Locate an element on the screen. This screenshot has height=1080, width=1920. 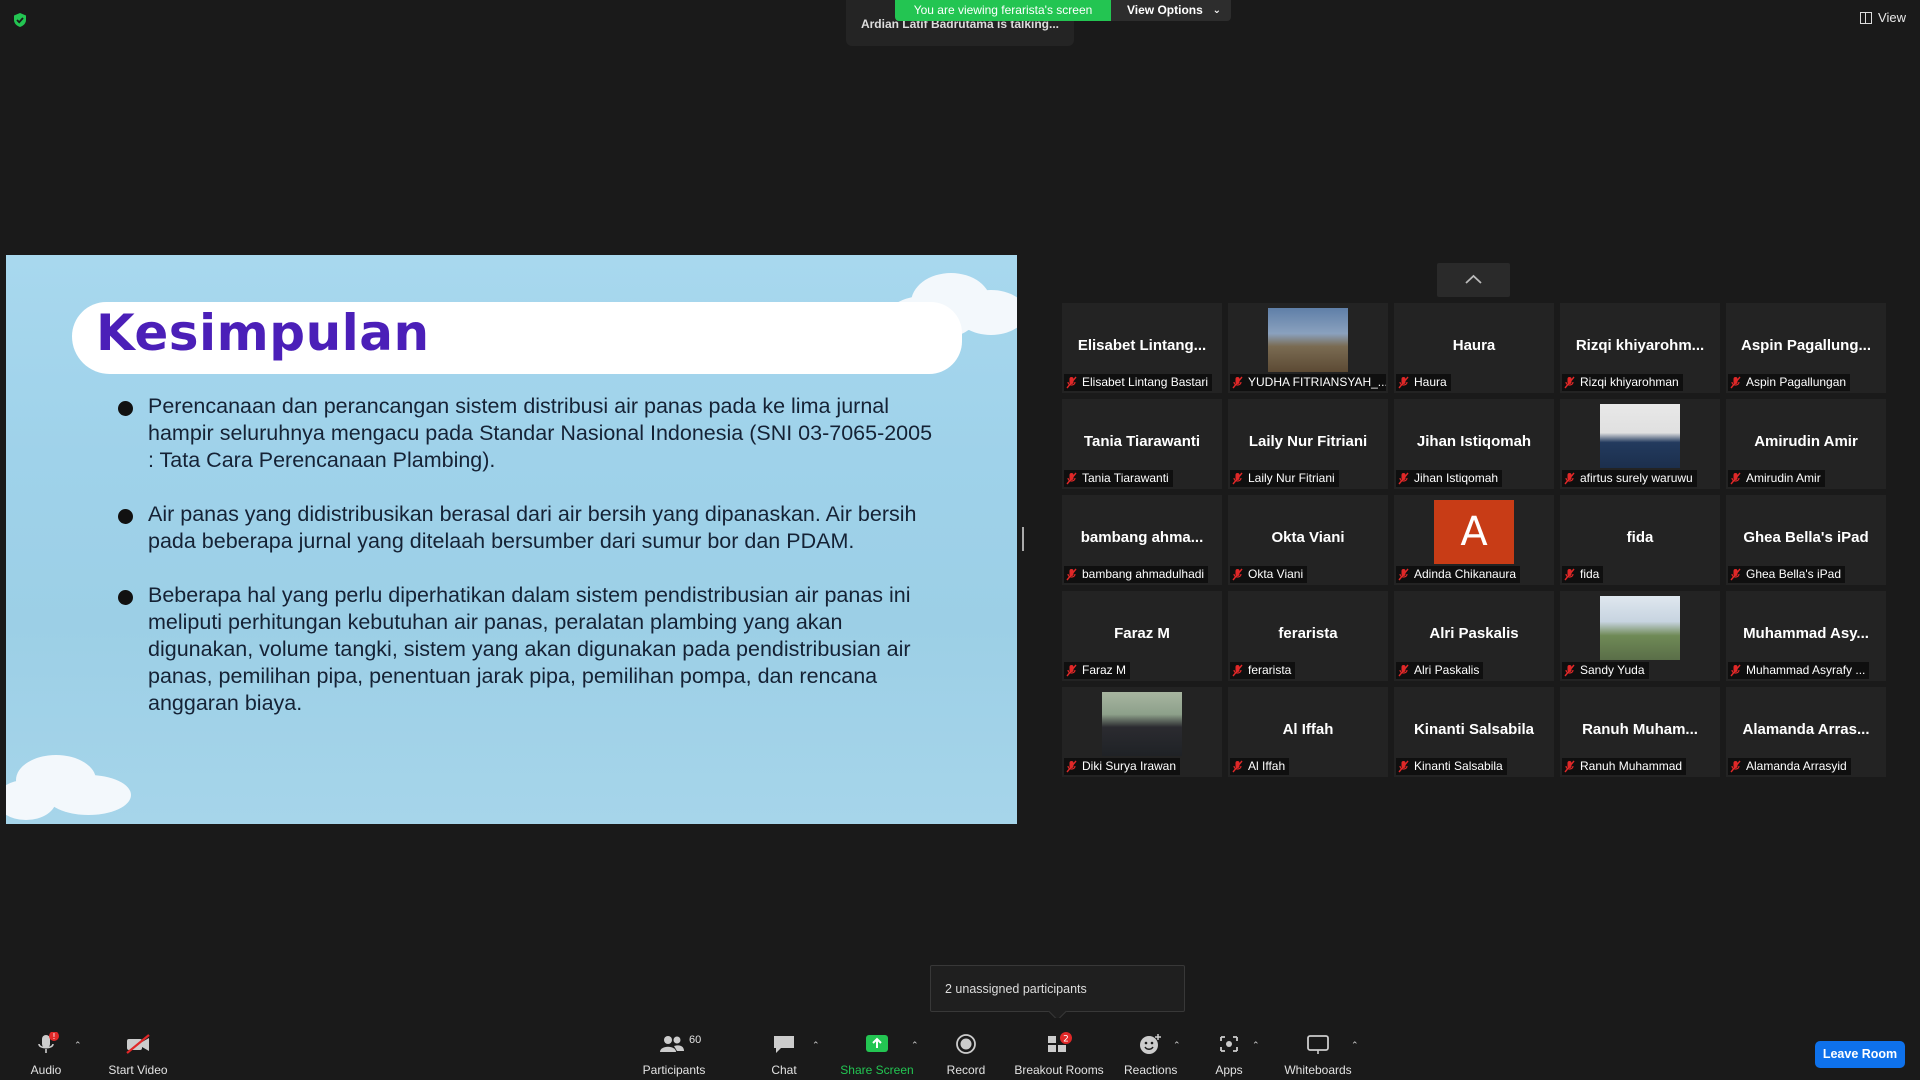
audio-warning-badge: ! is located at coordinates (53, 1036).